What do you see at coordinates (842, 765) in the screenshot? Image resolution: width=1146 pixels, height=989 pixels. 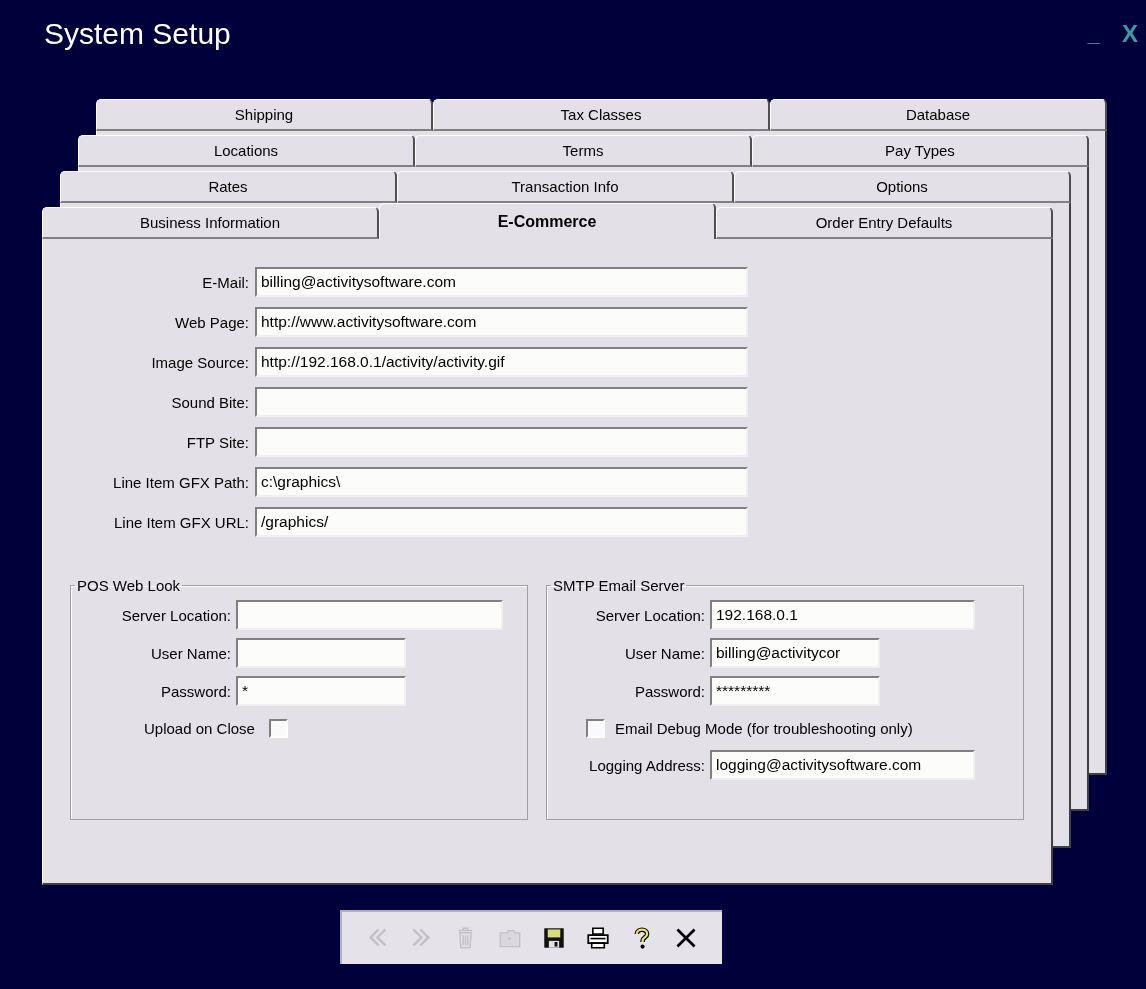 I see `input-field: logging@activitysoftware.com` at bounding box center [842, 765].